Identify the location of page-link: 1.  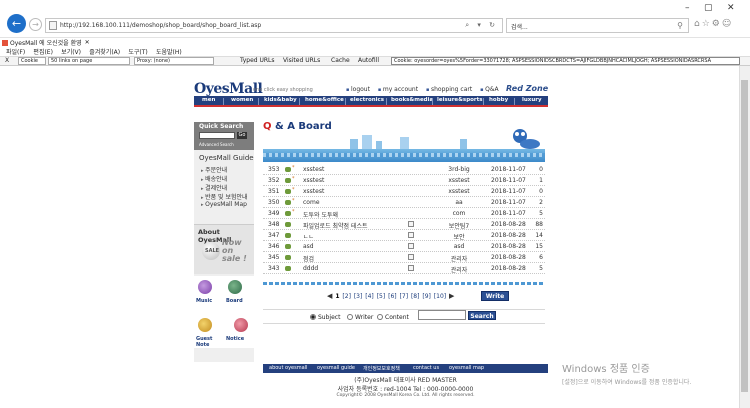
(337, 296).